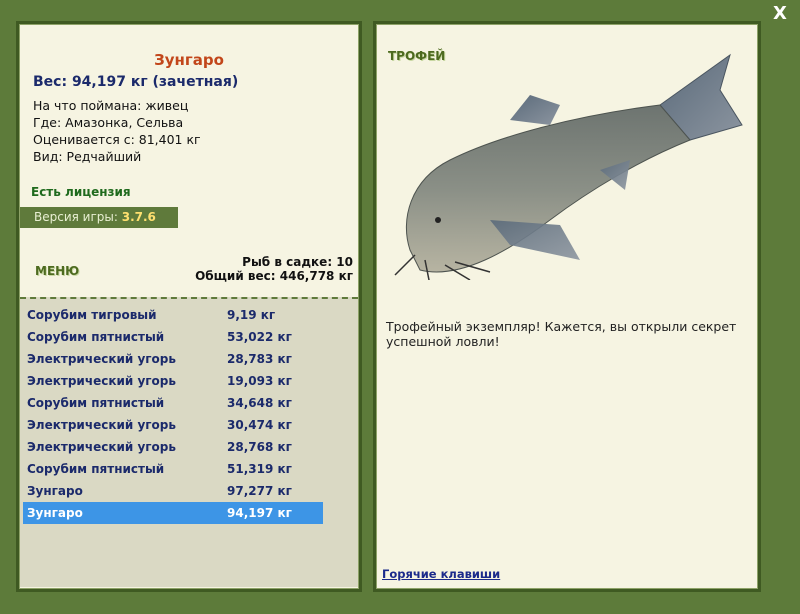  I want to click on catch-row: Электрический угорь 19,093 кг, so click(173, 381).